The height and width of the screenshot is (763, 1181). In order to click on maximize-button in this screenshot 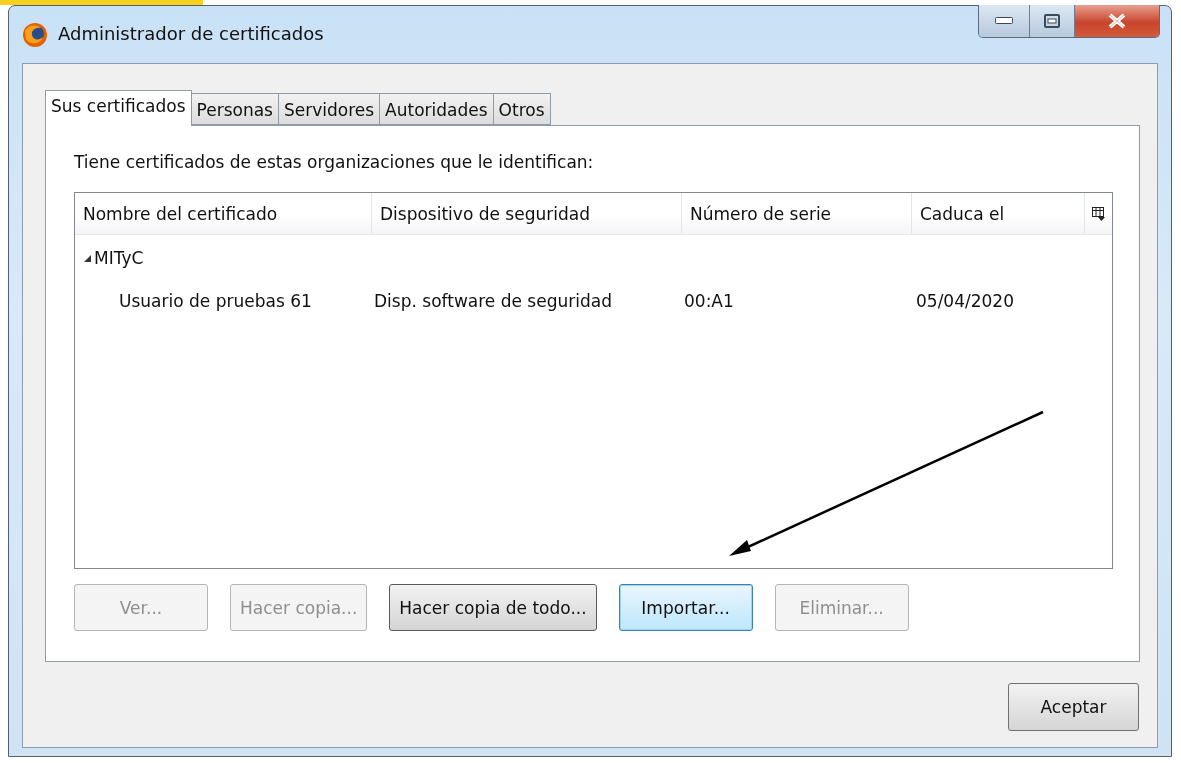, I will do `click(1052, 21)`.